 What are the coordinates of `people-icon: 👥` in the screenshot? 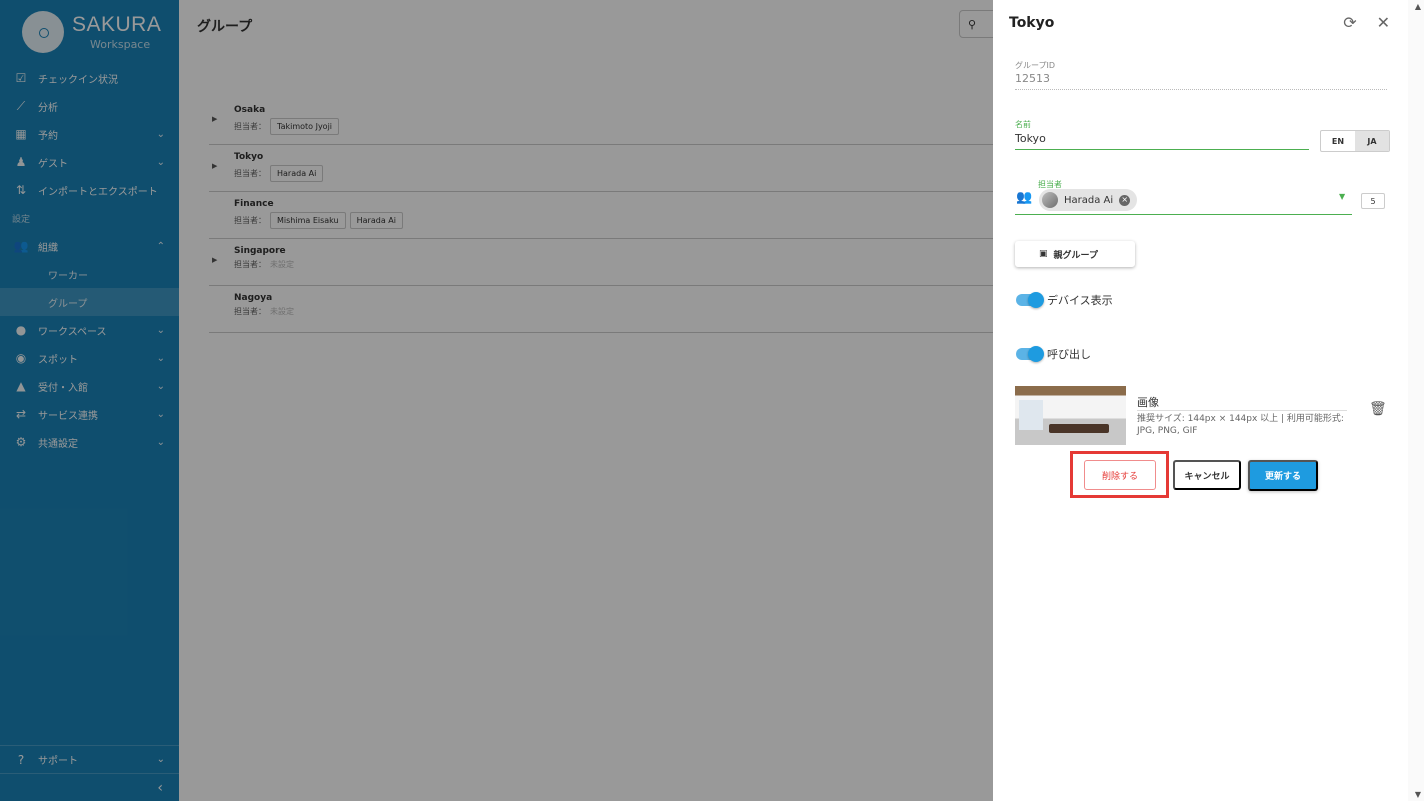 It's located at (1024, 197).